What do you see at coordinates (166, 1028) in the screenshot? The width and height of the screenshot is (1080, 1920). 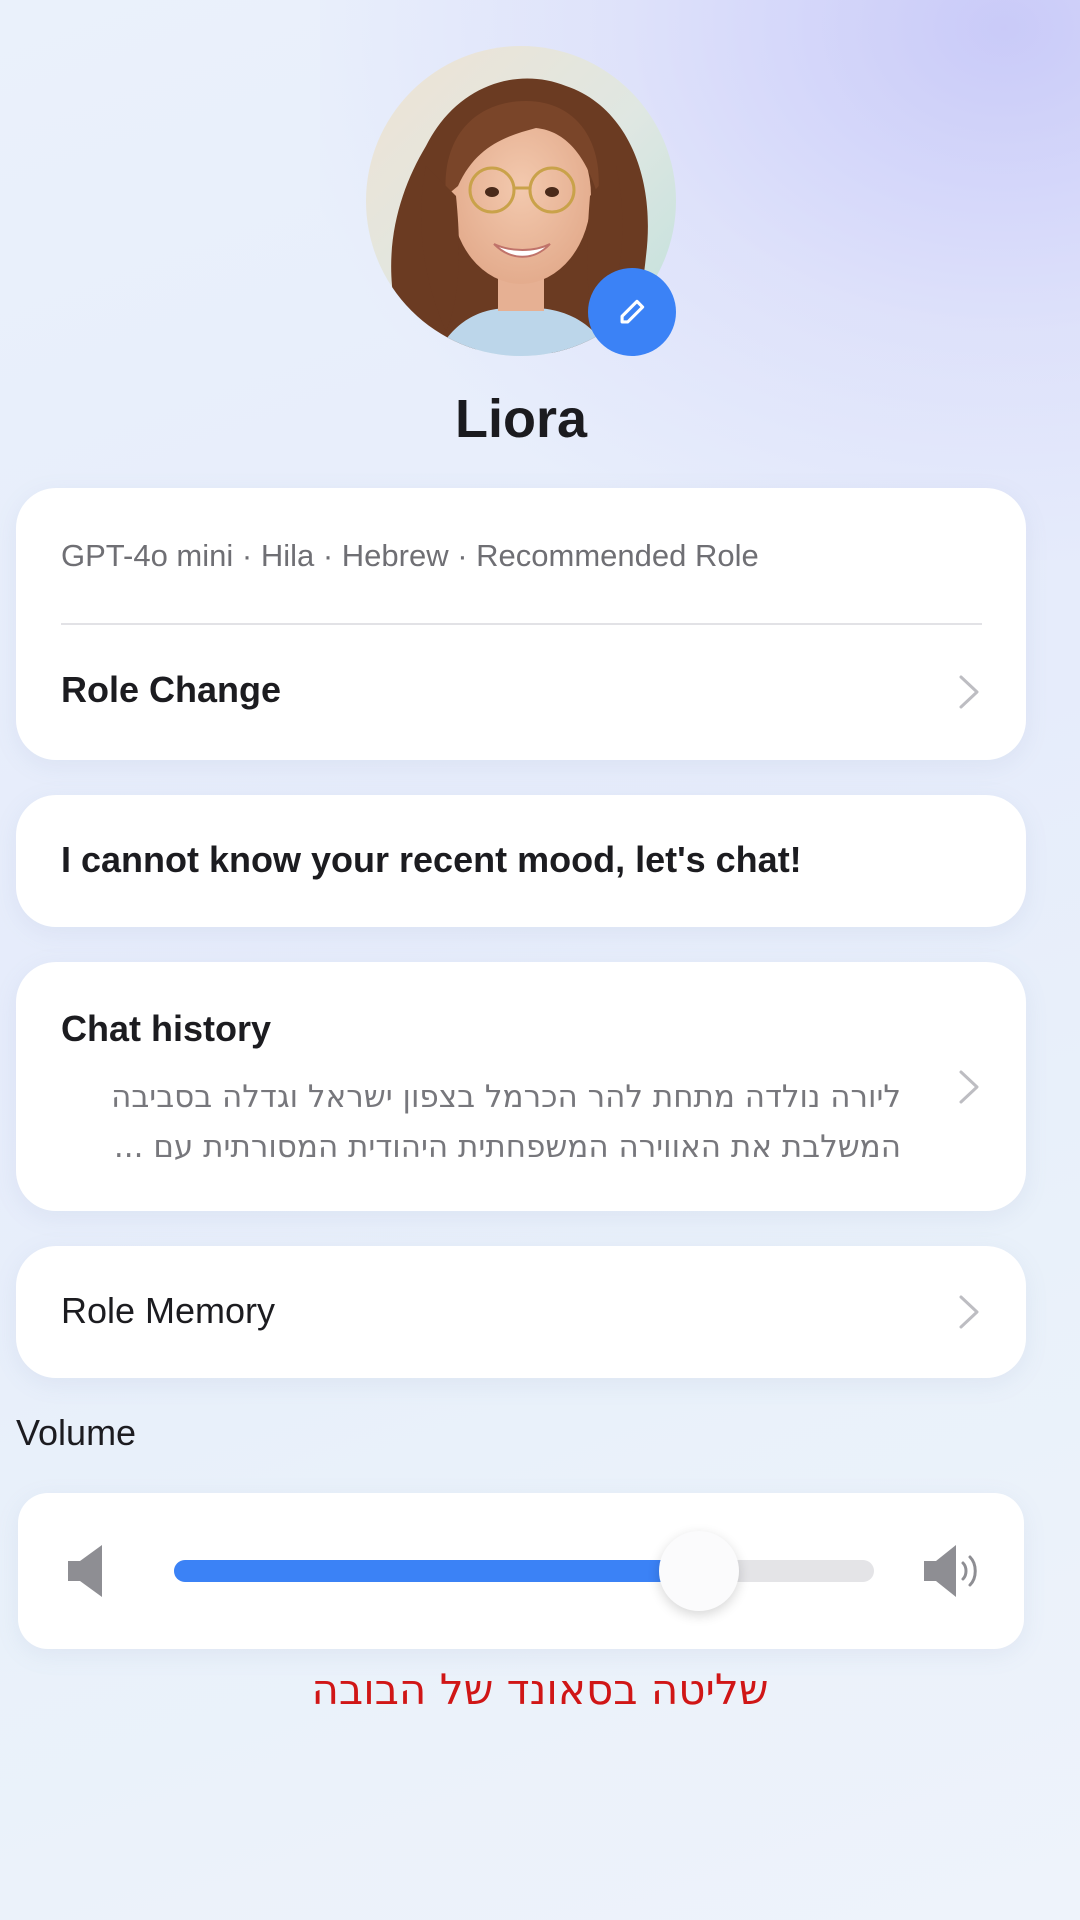 I see `chat-history-title: Chat history` at bounding box center [166, 1028].